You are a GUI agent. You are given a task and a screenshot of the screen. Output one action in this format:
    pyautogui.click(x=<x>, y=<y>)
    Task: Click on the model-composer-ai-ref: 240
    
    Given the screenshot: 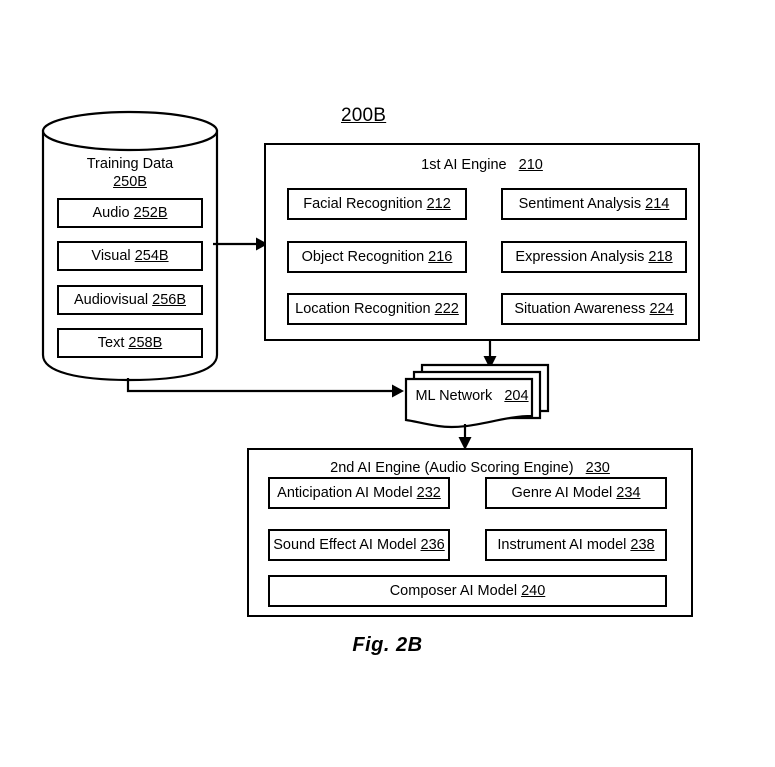 What is the action you would take?
    pyautogui.click(x=533, y=591)
    